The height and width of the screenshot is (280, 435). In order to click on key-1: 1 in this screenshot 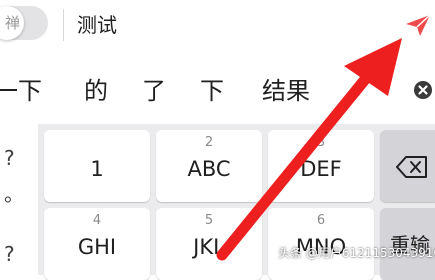, I will do `click(97, 166)`.